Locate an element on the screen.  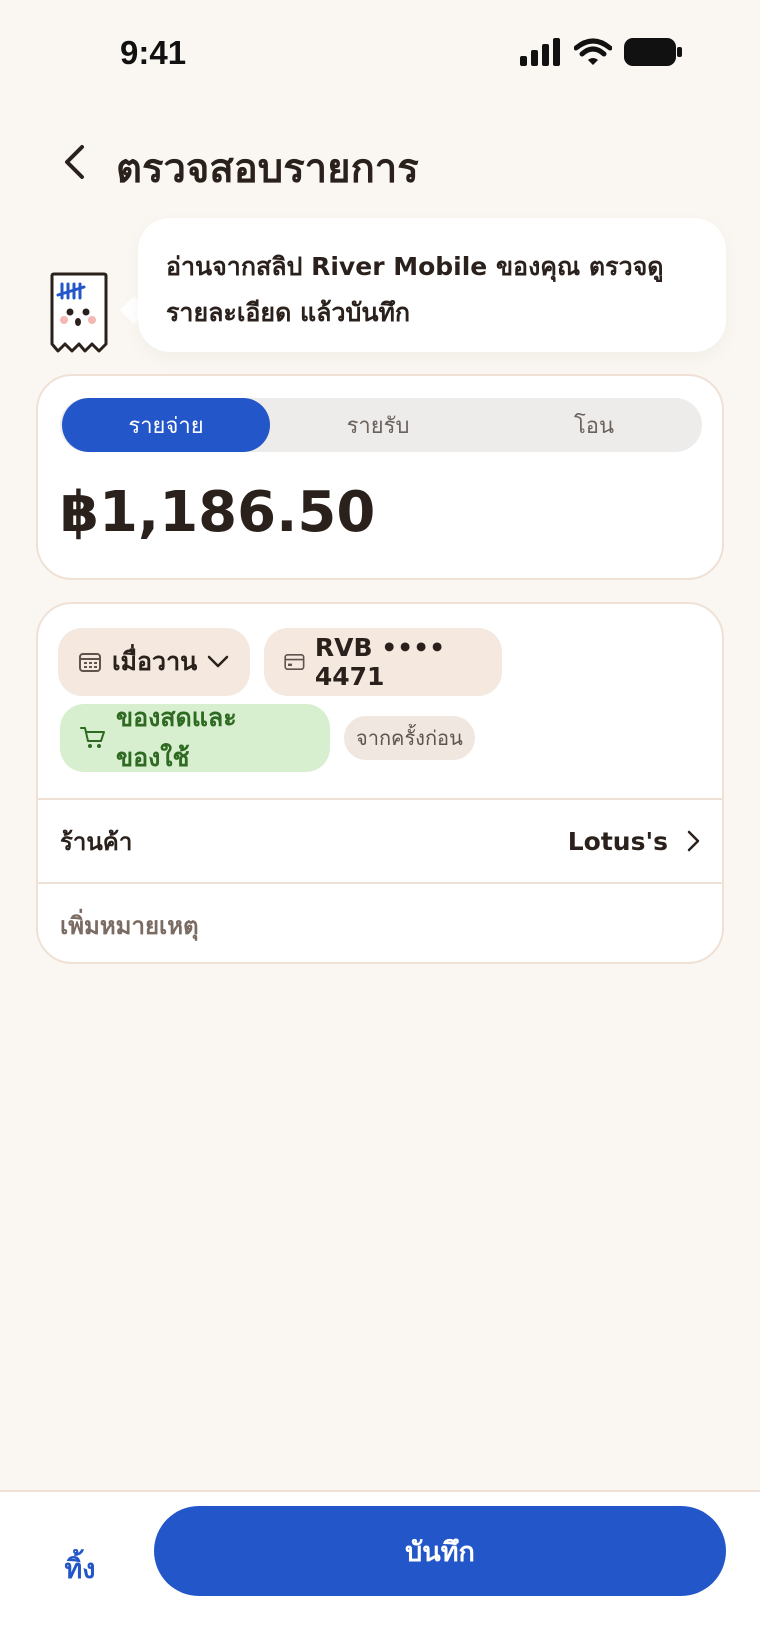
amount-card: รายจ่าย รายรับ โอน ฿1,186.50 is located at coordinates (380, 477).